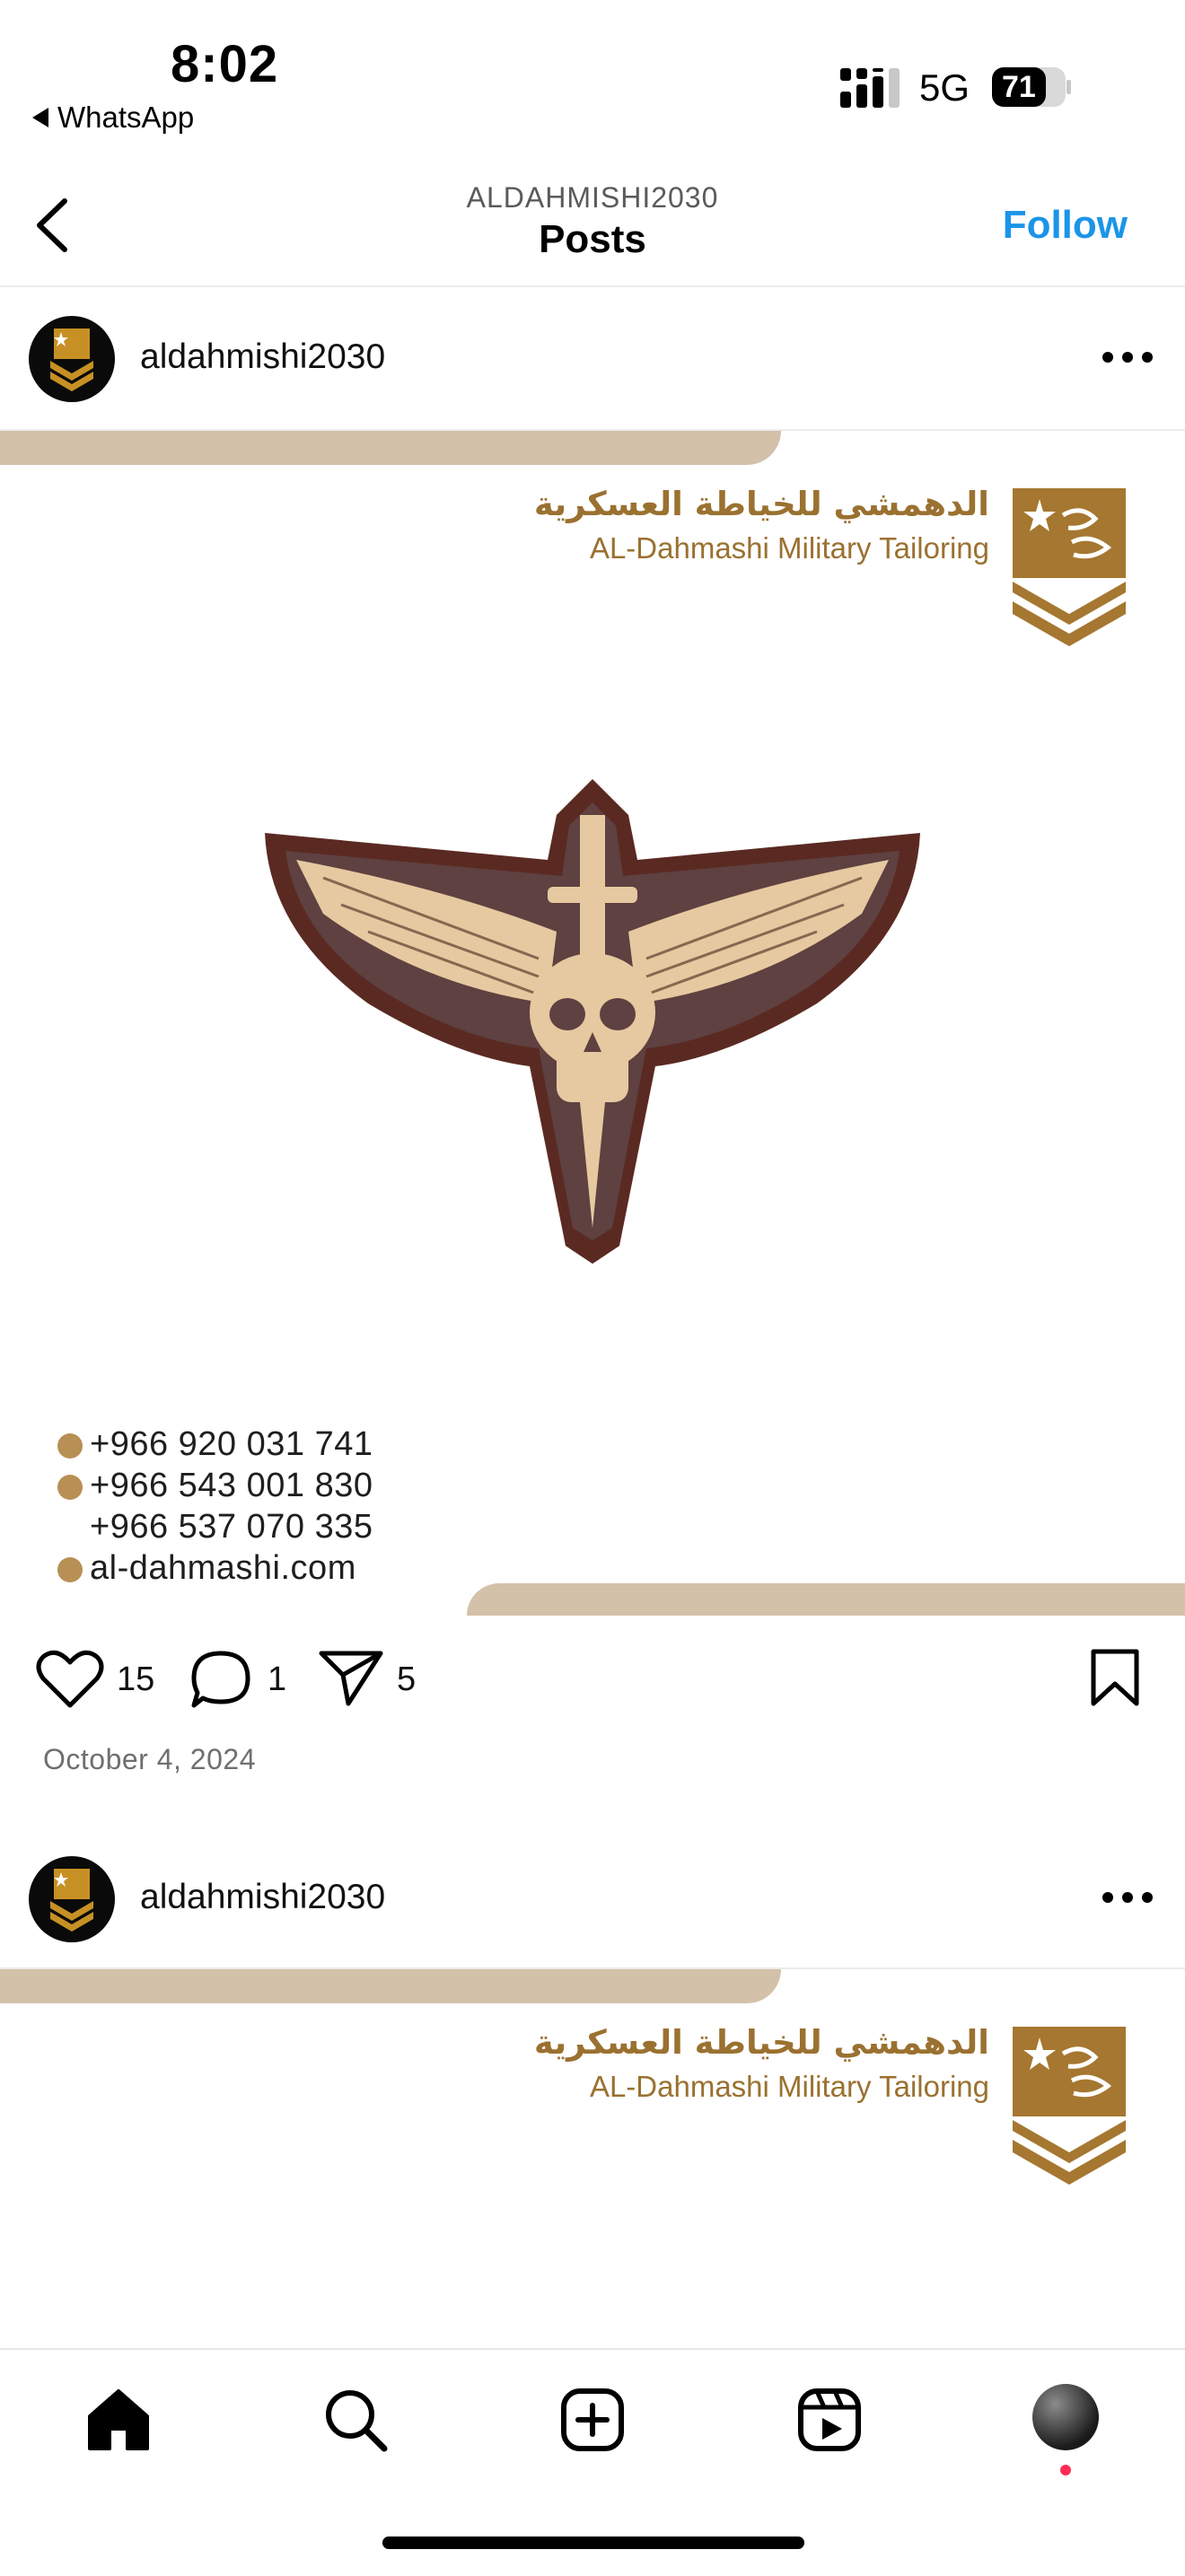 This screenshot has height=2576, width=1185. What do you see at coordinates (70, 1446) in the screenshot?
I see `phone-icon` at bounding box center [70, 1446].